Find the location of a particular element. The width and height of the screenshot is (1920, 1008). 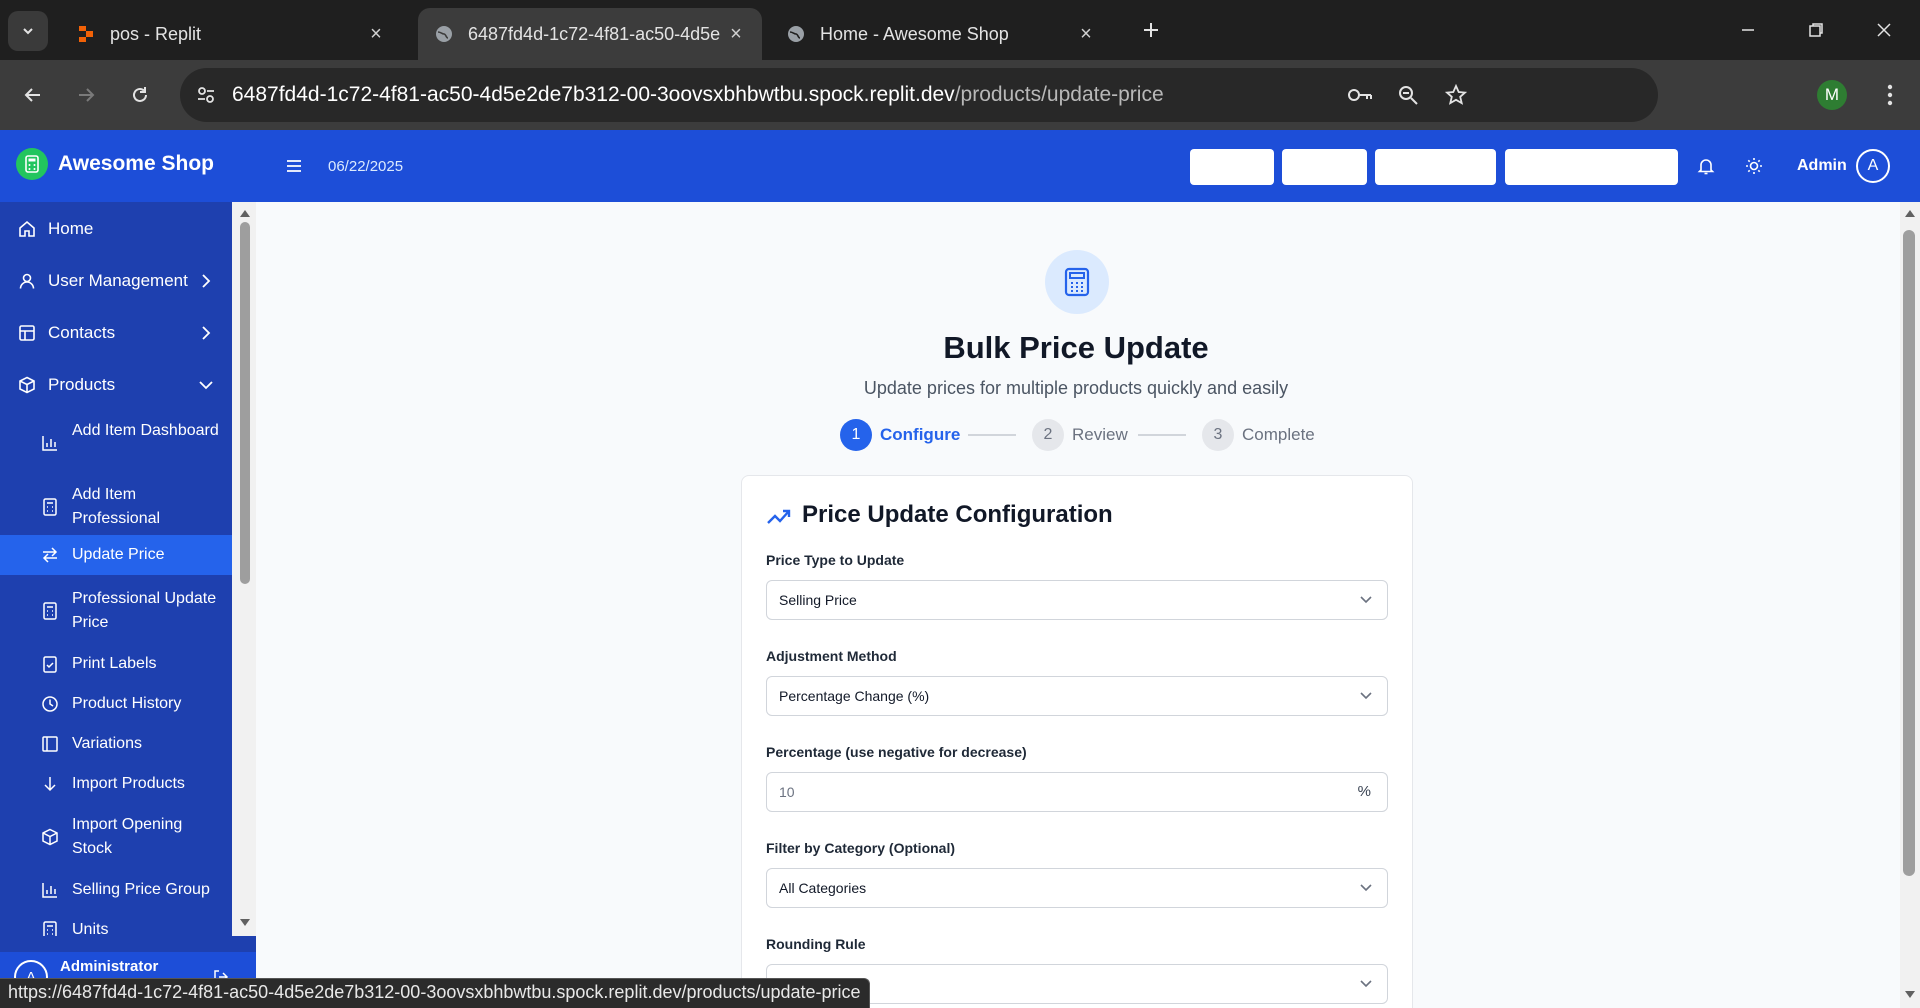

adjustment-method-select: Percentage Change (%) is located at coordinates (1077, 696).